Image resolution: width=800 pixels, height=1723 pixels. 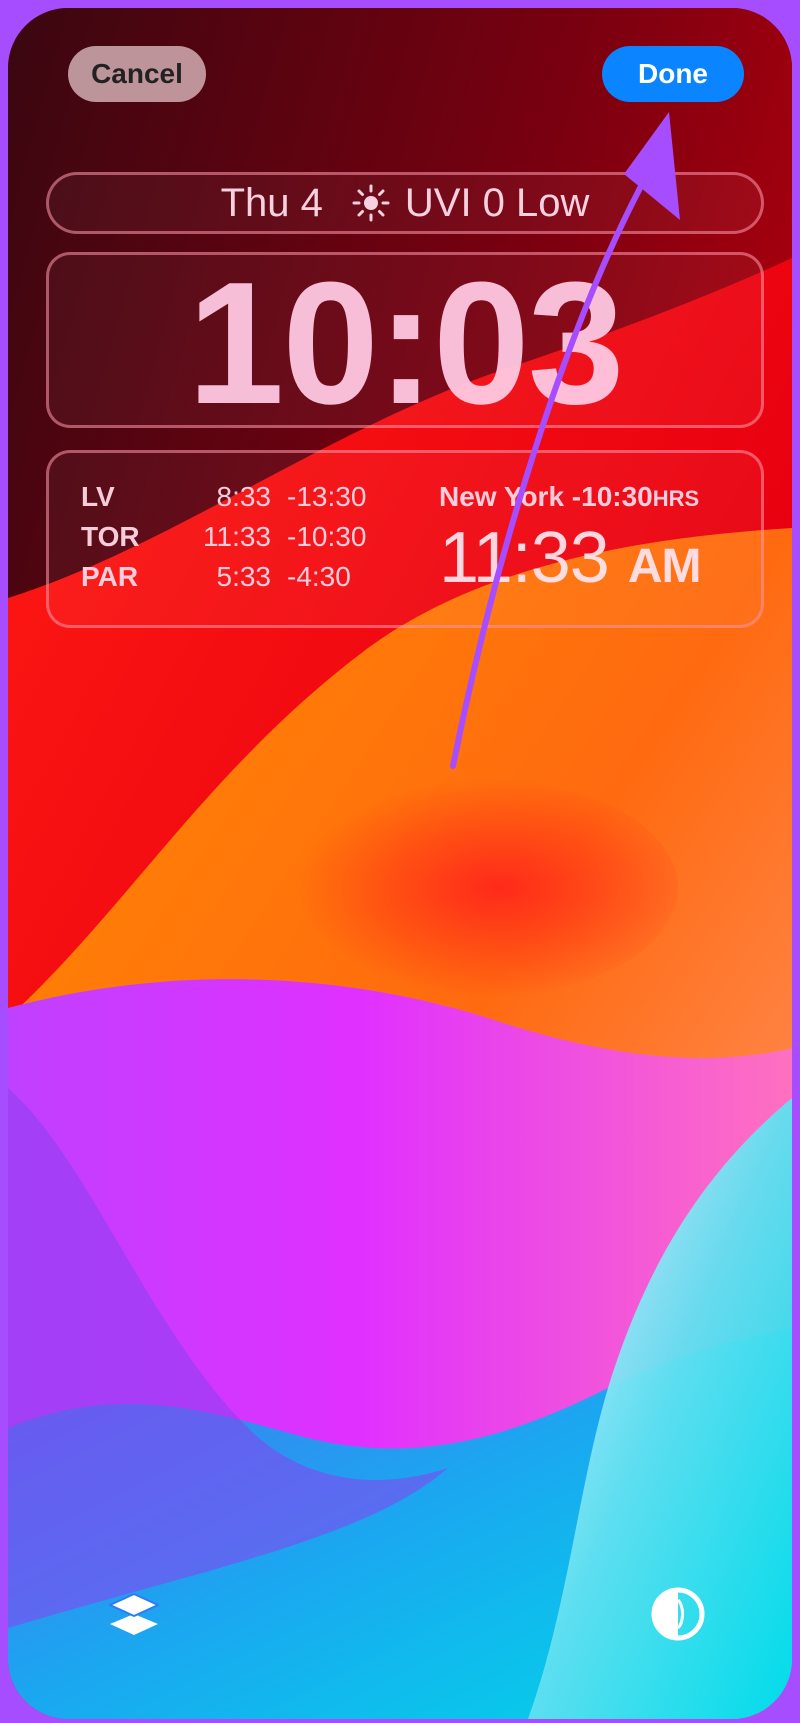 I want to click on city-time: 11:33, so click(x=237, y=536).